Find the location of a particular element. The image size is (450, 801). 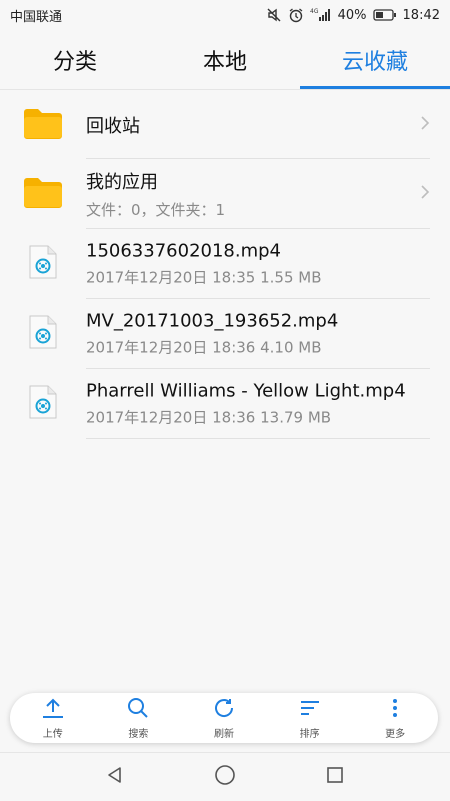

tab-cloud-favorites: 云收藏 is located at coordinates (375, 60).